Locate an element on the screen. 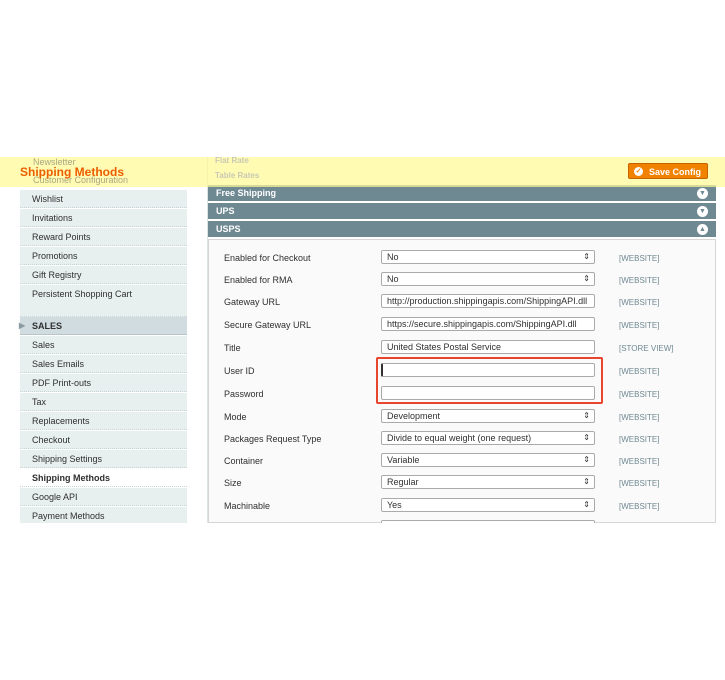 This screenshot has height=680, width=725. ghost-section-label: Flat Rate is located at coordinates (232, 160).